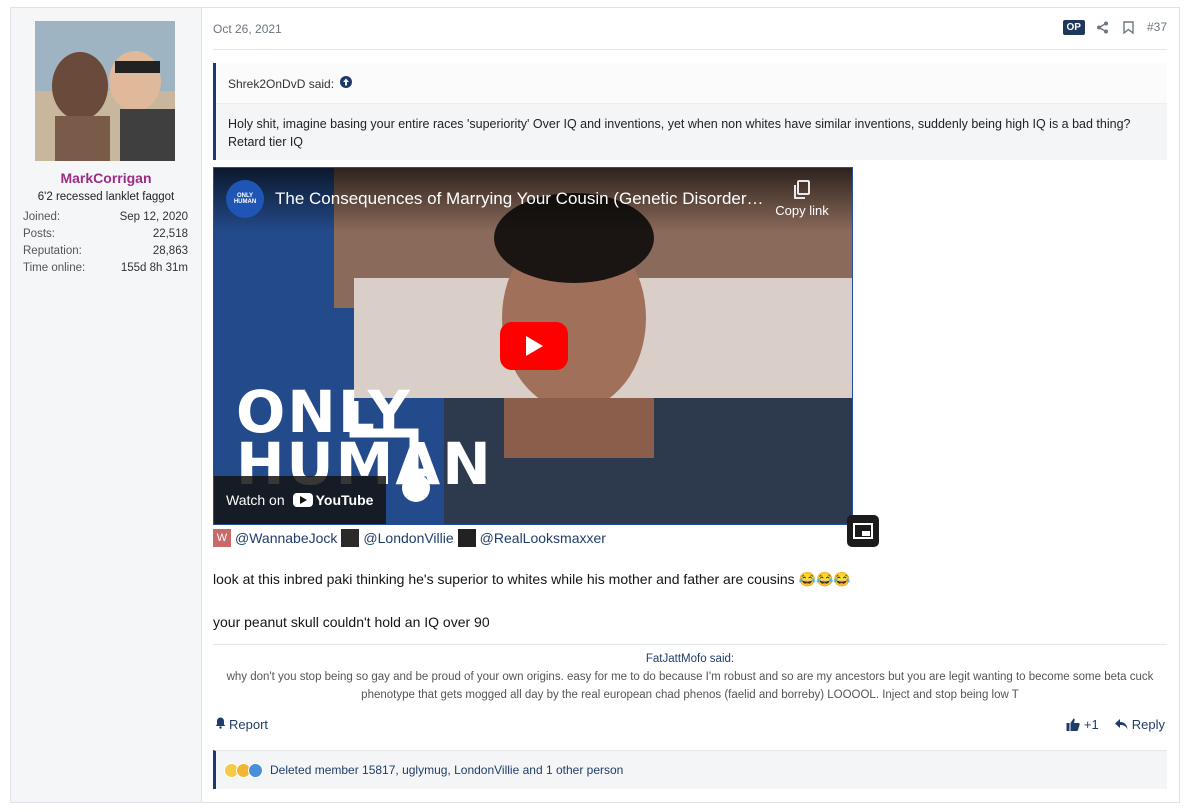 Image resolution: width=1190 pixels, height=812 pixels. Describe the element at coordinates (824, 579) in the screenshot. I see `laughing-emoji-icon: 😂😂😂` at that location.